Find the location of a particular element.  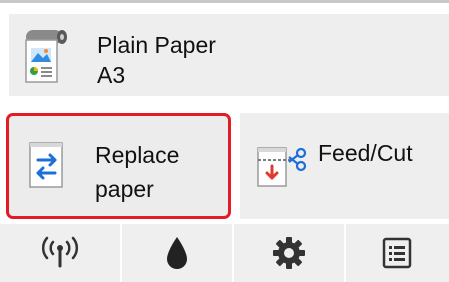

replace-label-line-1: Replace is located at coordinates (137, 155).